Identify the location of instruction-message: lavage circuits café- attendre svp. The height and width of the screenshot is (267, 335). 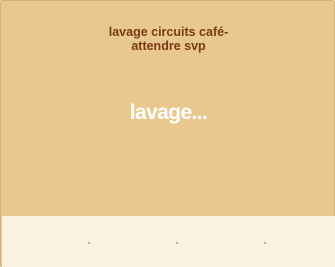
(168, 39).